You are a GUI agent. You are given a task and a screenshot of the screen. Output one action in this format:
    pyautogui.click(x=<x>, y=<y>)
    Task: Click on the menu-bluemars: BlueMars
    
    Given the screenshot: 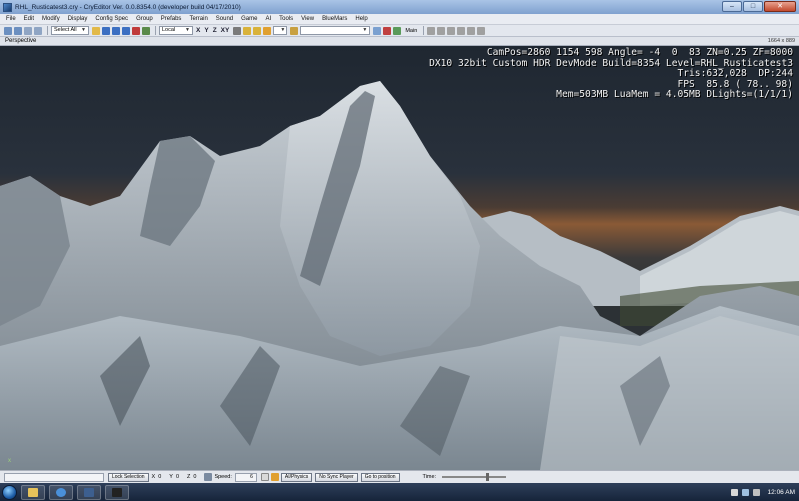 What is the action you would take?
    pyautogui.click(x=334, y=19)
    